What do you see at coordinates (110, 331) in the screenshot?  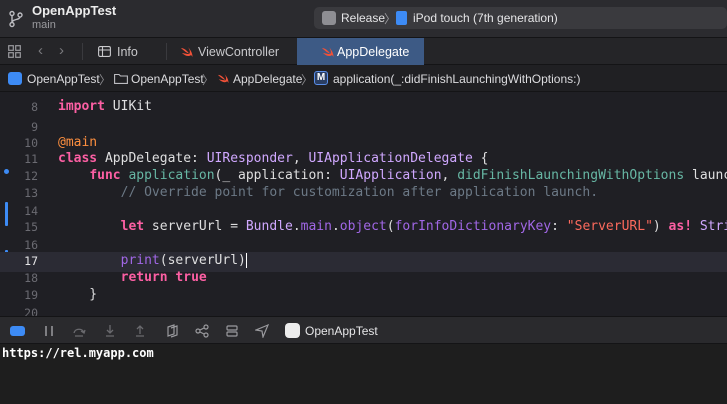 I see `step-into-icon` at bounding box center [110, 331].